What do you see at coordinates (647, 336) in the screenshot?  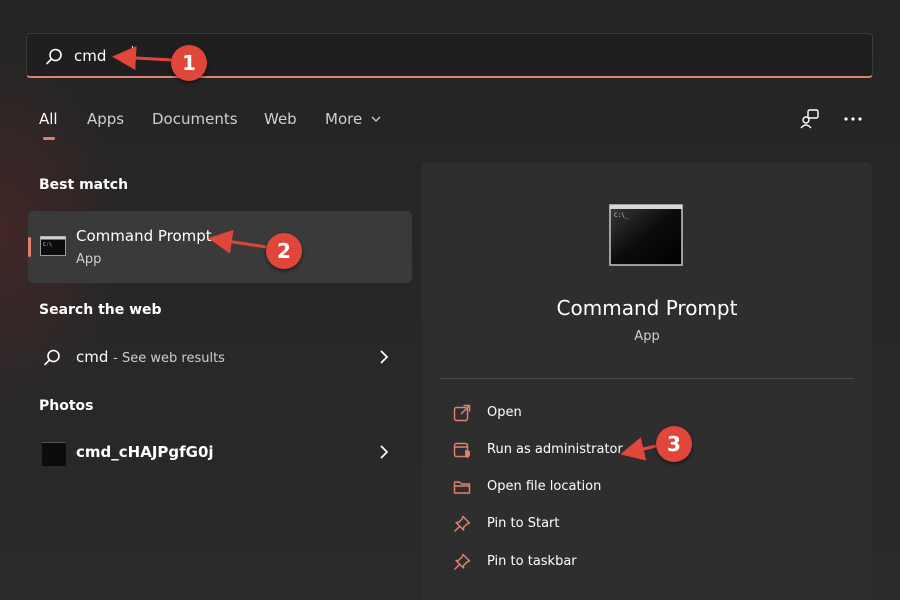 I see `detail-subtitle: App` at bounding box center [647, 336].